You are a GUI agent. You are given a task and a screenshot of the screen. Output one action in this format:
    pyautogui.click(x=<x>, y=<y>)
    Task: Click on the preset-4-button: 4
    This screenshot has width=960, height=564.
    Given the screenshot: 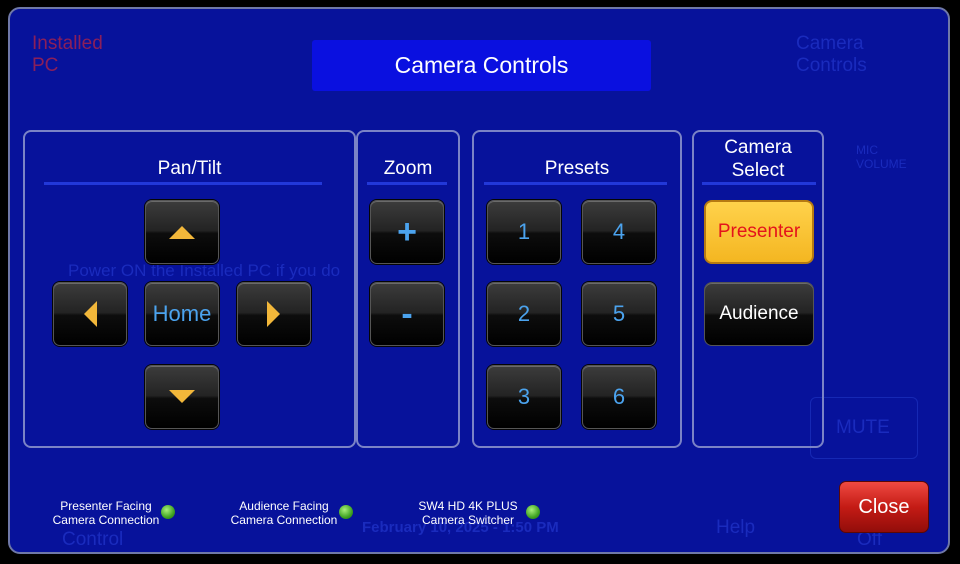 What is the action you would take?
    pyautogui.click(x=619, y=232)
    